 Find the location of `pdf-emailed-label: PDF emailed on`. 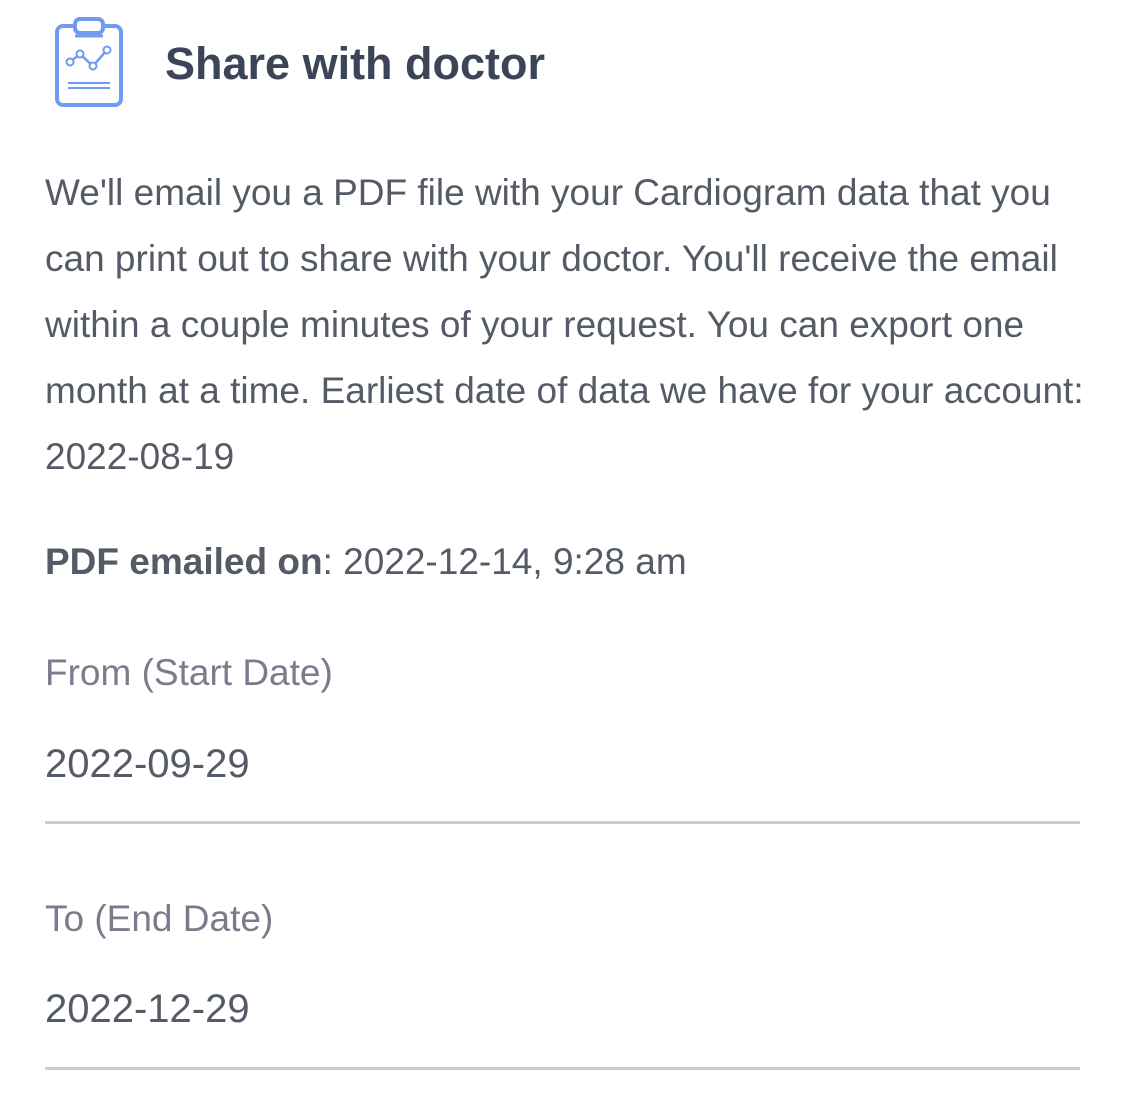

pdf-emailed-label: PDF emailed on is located at coordinates (184, 561).